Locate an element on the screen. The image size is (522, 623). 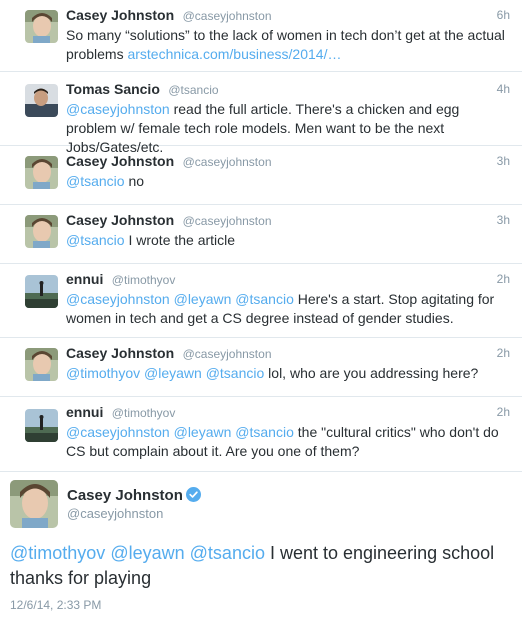
tweet-timestamp: 6h is located at coordinates (503, 15).